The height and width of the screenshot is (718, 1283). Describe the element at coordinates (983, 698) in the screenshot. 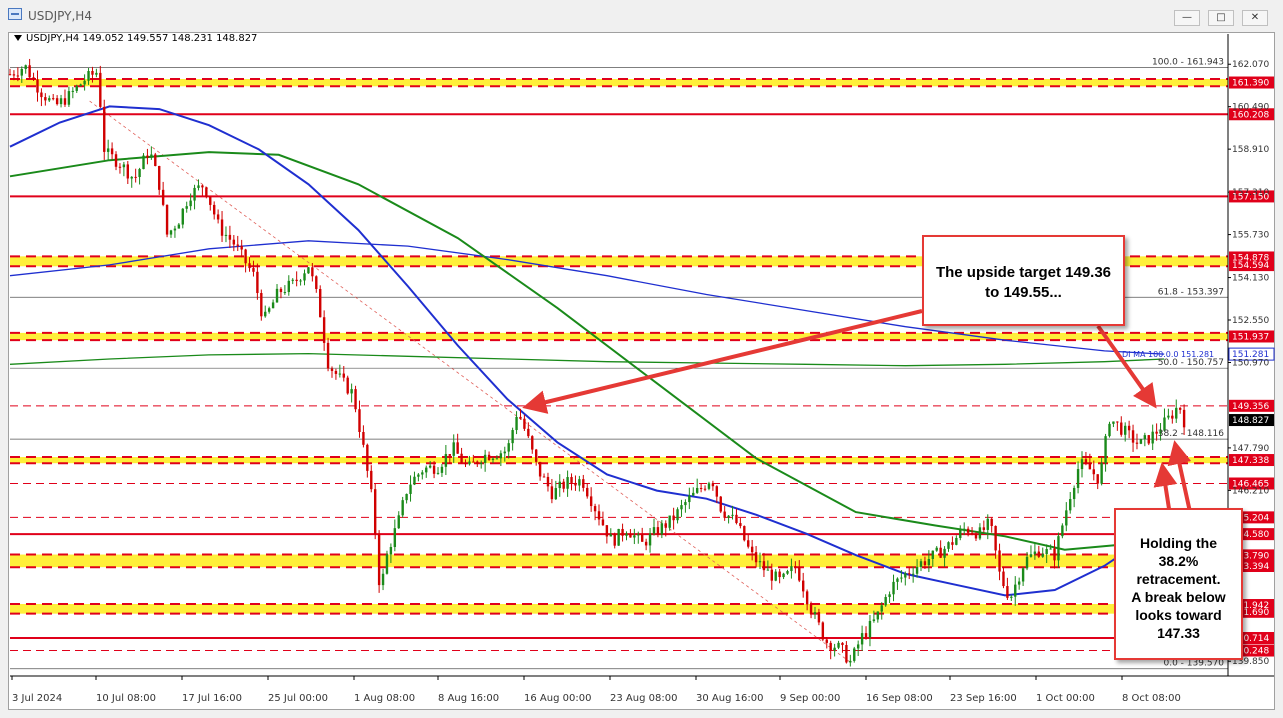

I see `time-tick-label: 23 Sep 16:00` at that location.